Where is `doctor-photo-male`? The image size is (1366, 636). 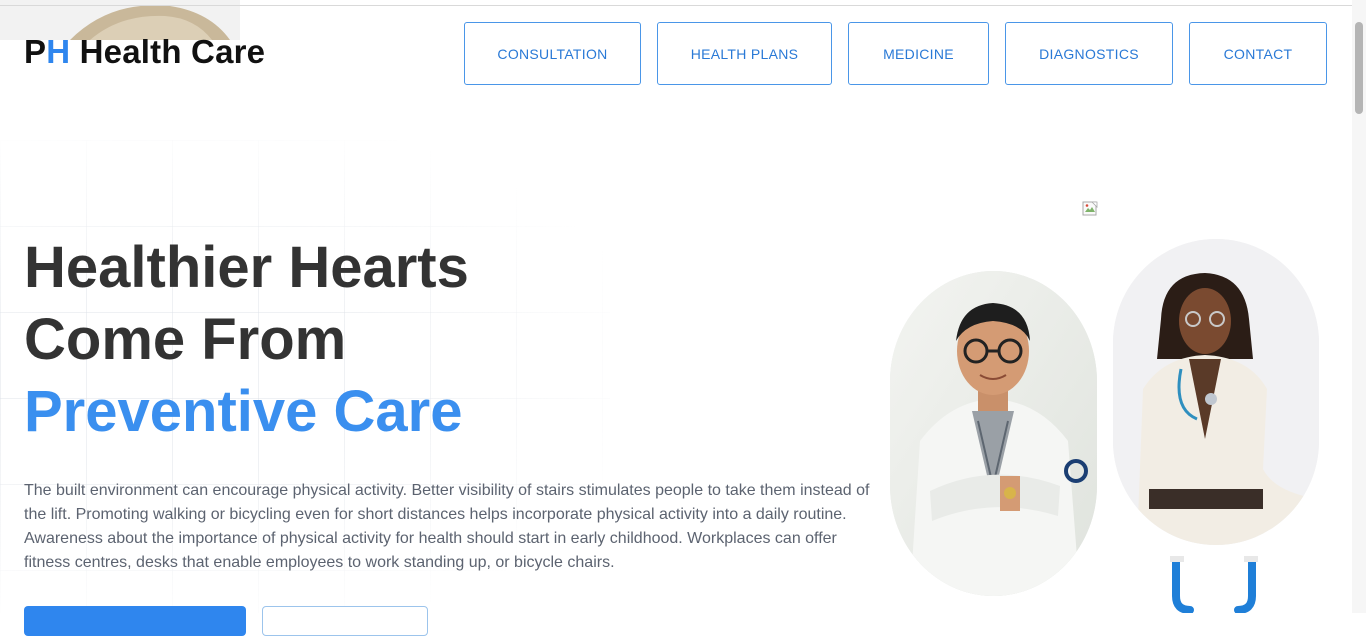 doctor-photo-male is located at coordinates (993, 433).